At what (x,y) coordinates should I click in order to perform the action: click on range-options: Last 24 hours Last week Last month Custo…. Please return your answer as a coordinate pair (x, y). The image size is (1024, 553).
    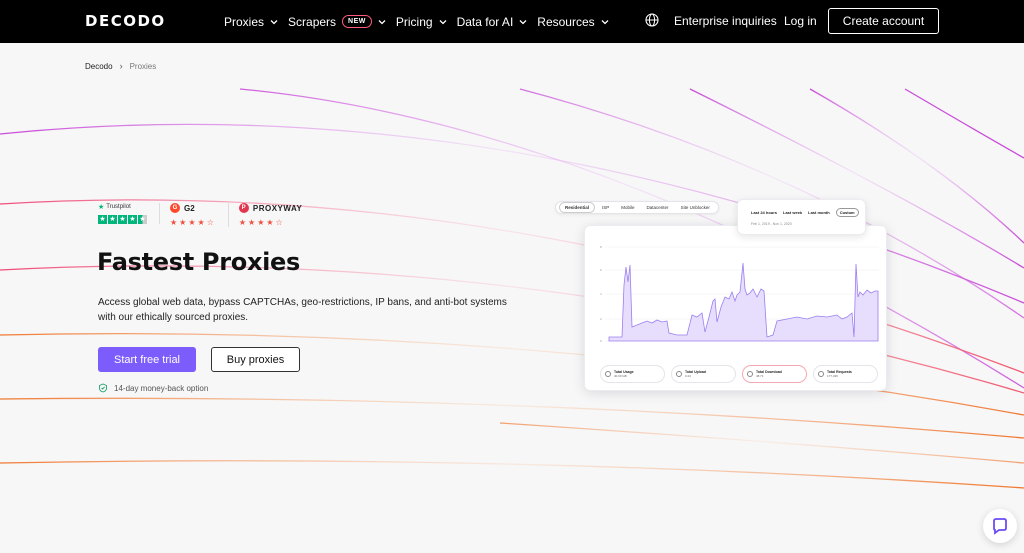
    Looking at the image, I should click on (805, 212).